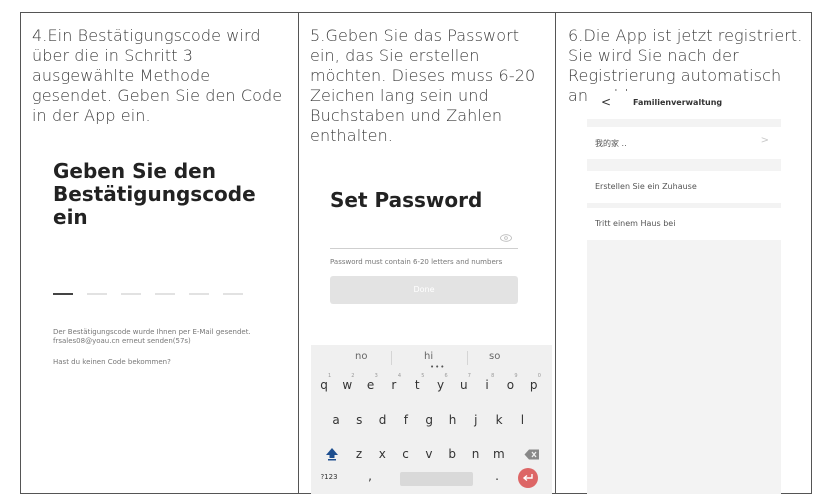  I want to click on key-m: m, so click(499, 454).